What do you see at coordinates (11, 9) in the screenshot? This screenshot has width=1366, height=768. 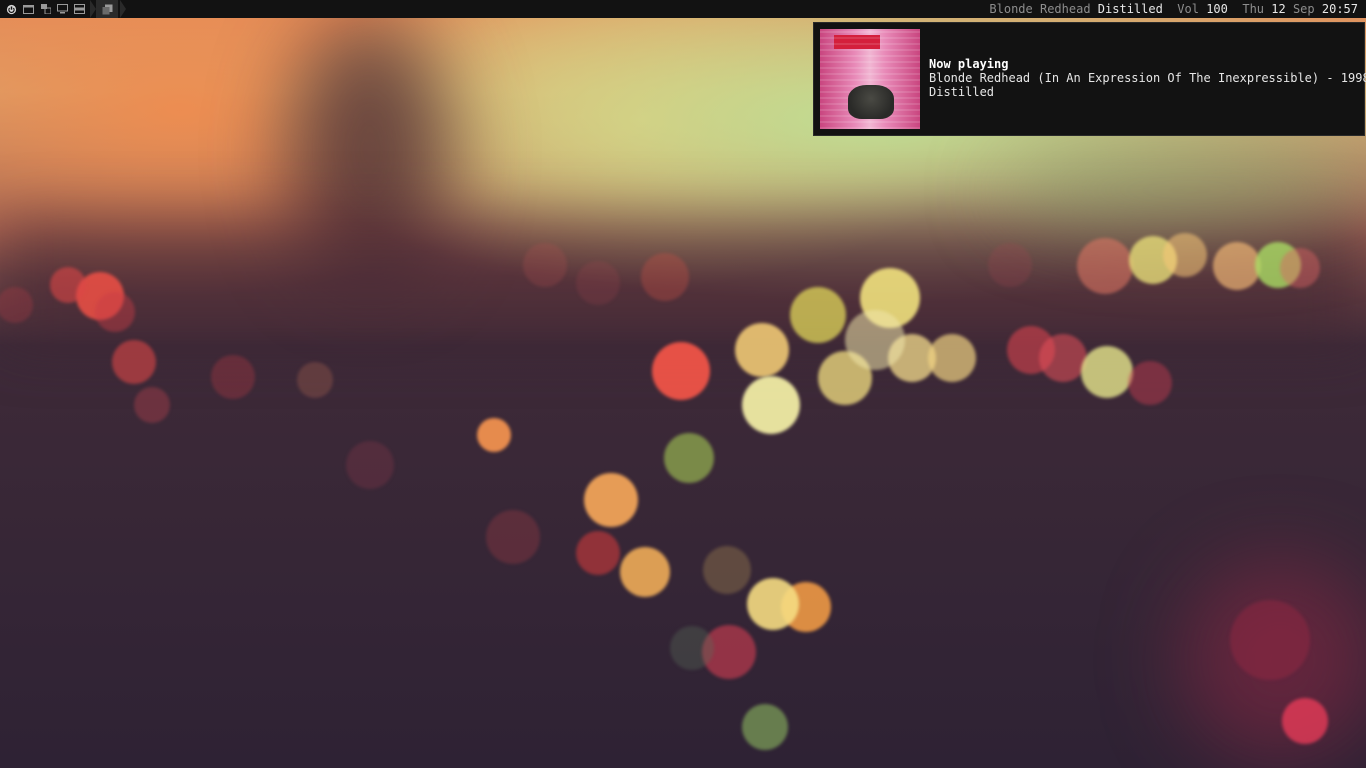 I see `power-icon` at bounding box center [11, 9].